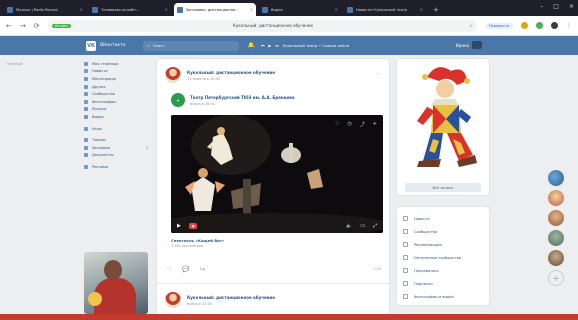  I want to click on add-video-icon: +, so click(375, 124).